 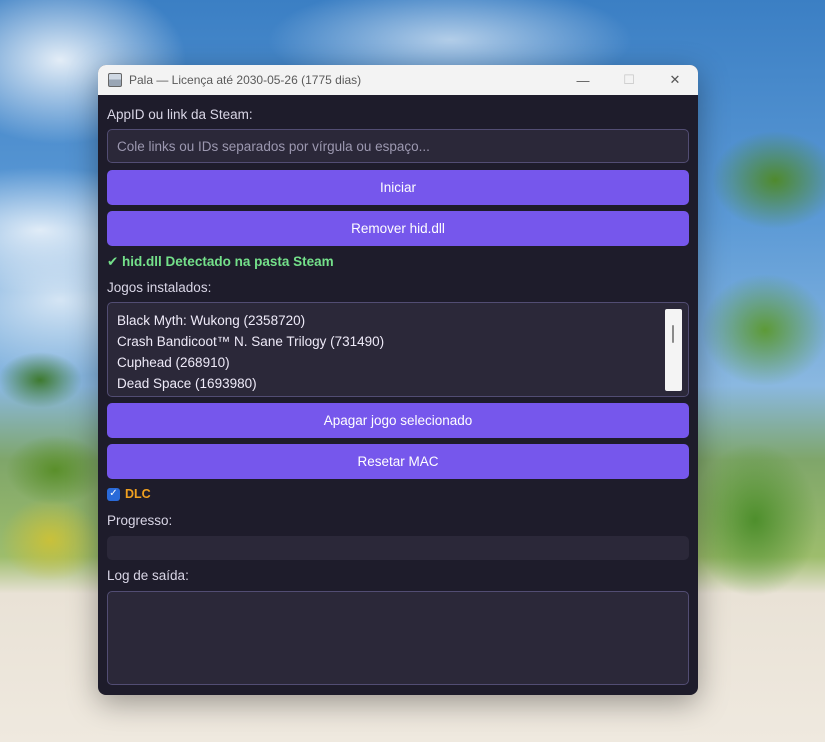 What do you see at coordinates (398, 146) in the screenshot?
I see `appid-input` at bounding box center [398, 146].